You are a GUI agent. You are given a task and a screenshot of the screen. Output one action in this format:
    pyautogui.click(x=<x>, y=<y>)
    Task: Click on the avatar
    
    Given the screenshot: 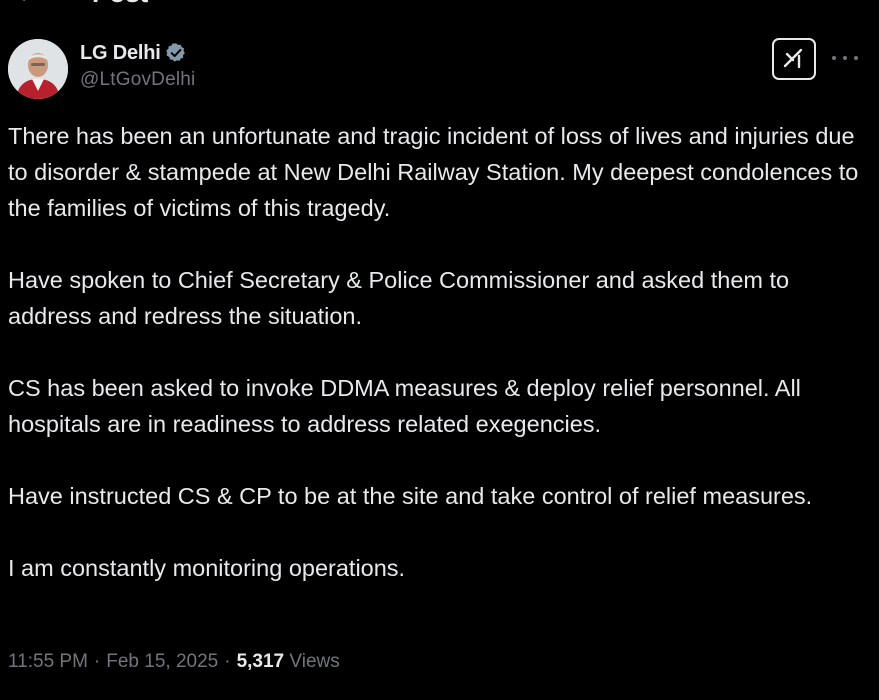 What is the action you would take?
    pyautogui.click(x=38, y=69)
    